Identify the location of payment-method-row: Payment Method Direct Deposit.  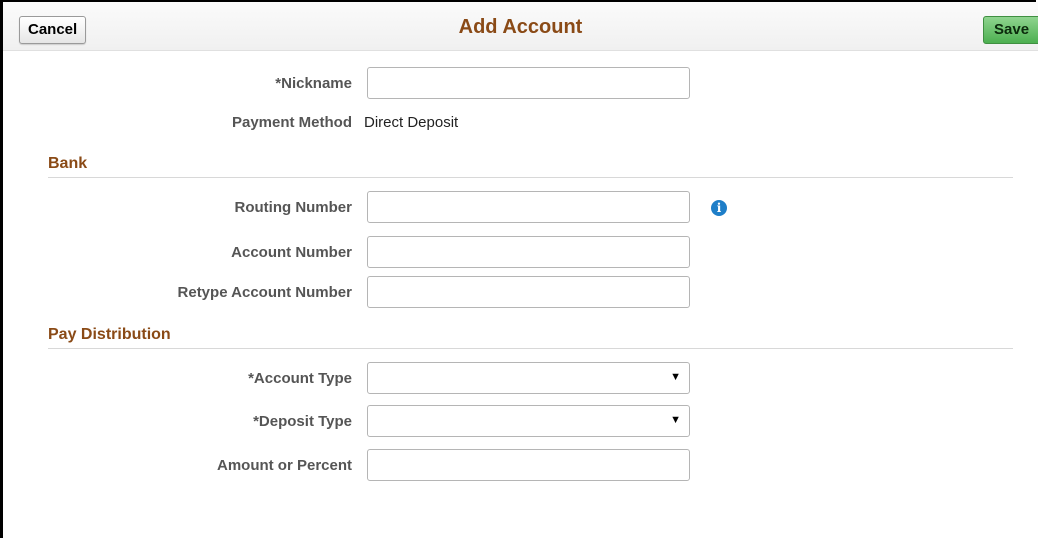
(519, 122).